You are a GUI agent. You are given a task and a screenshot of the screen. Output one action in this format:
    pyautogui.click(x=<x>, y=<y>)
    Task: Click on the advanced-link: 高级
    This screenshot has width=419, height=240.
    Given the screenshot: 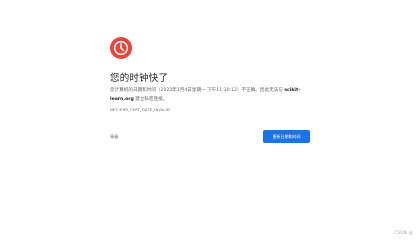 What is the action you would take?
    pyautogui.click(x=114, y=137)
    